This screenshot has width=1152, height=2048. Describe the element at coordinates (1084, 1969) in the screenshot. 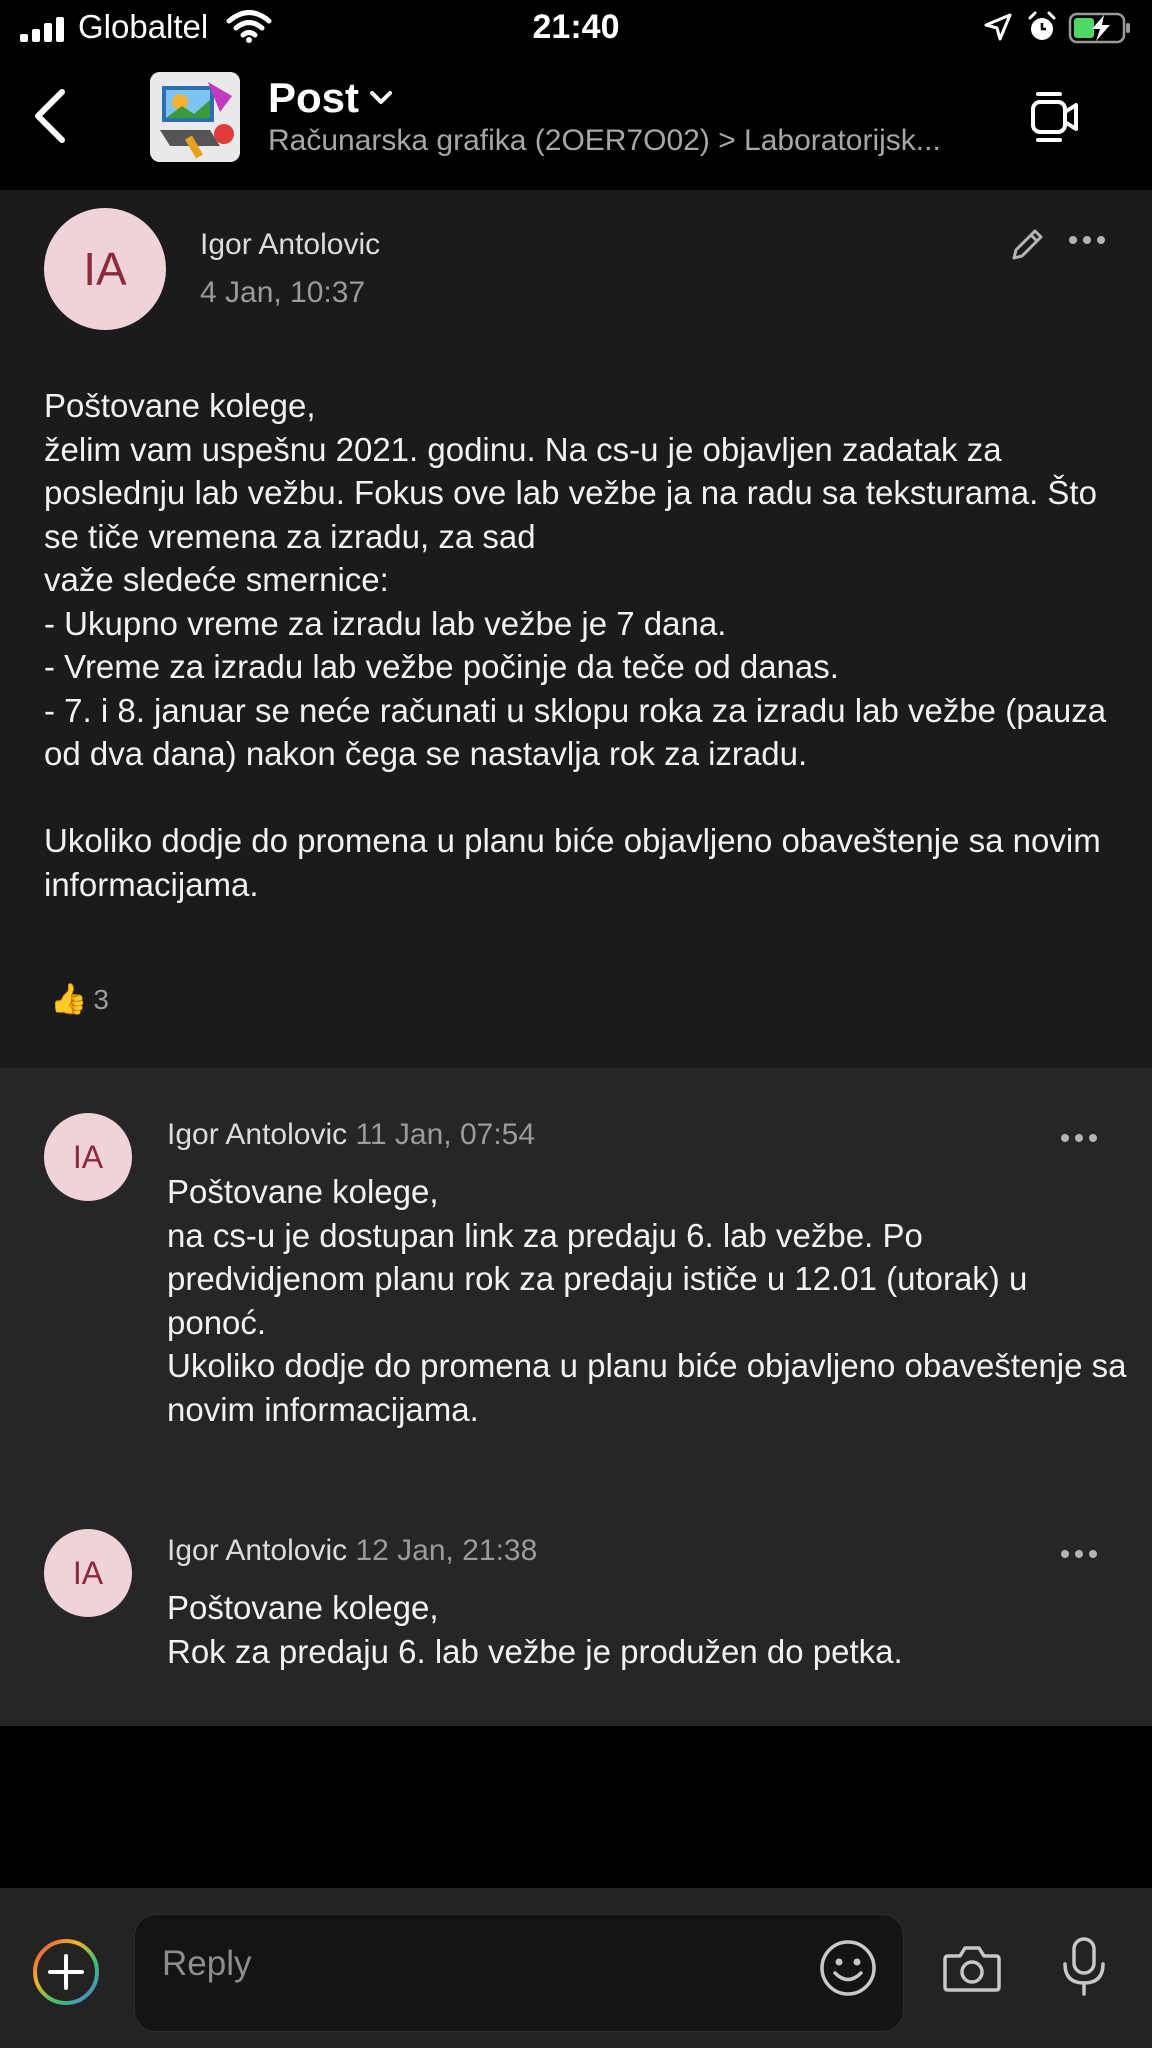

I see `microphone-icon` at that location.